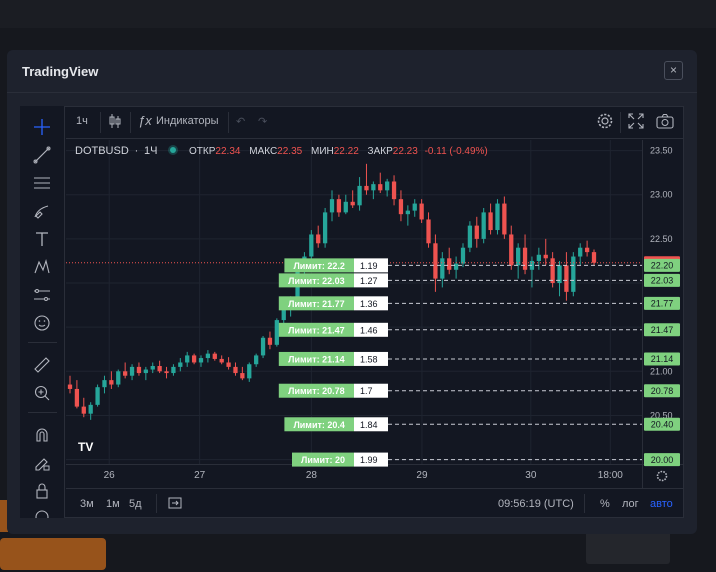  Describe the element at coordinates (316, 304) in the screenshot. I see `order-label: Лимит: 21.77` at that location.